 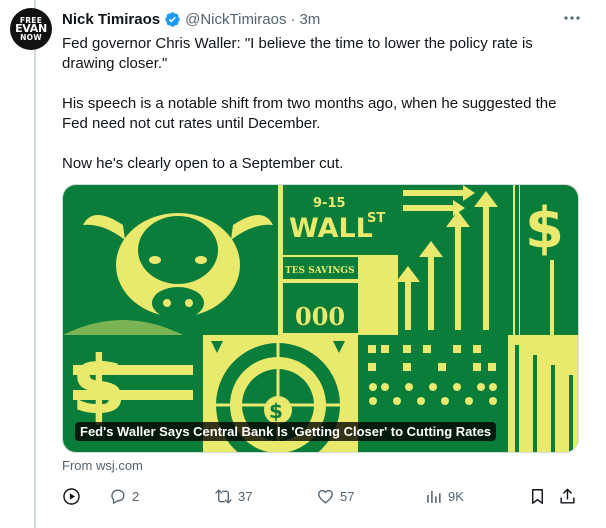 What do you see at coordinates (376, 218) in the screenshot?
I see `street-sign-suffix: ST` at bounding box center [376, 218].